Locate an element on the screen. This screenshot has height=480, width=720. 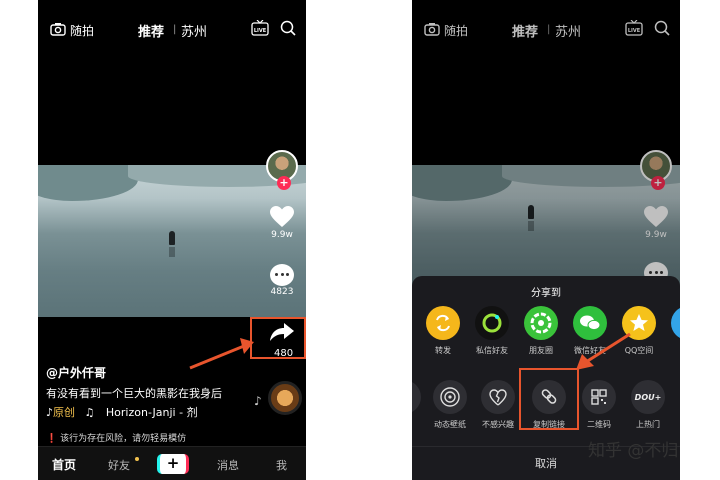
author-username: @户外仟哥 is located at coordinates (76, 372).